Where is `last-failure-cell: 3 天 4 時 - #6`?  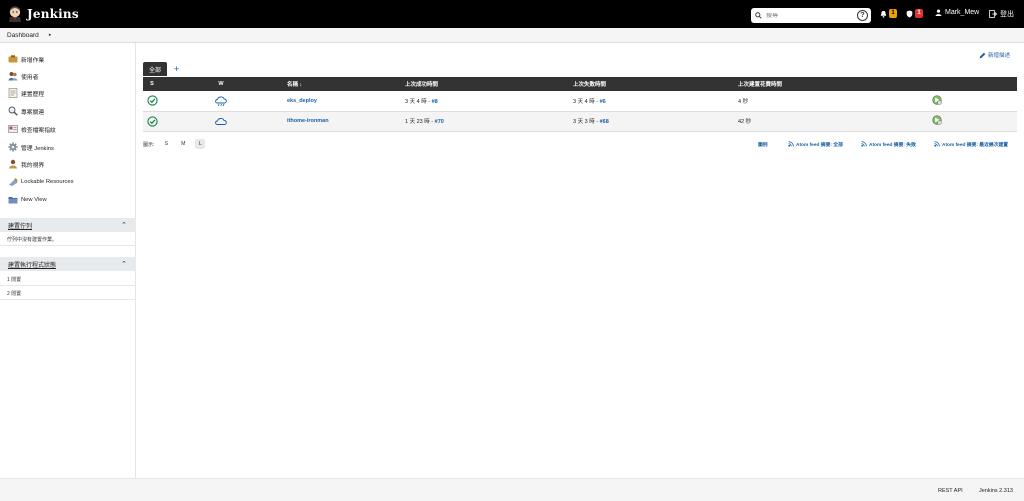 last-failure-cell: 3 天 4 時 - #6 is located at coordinates (649, 101).